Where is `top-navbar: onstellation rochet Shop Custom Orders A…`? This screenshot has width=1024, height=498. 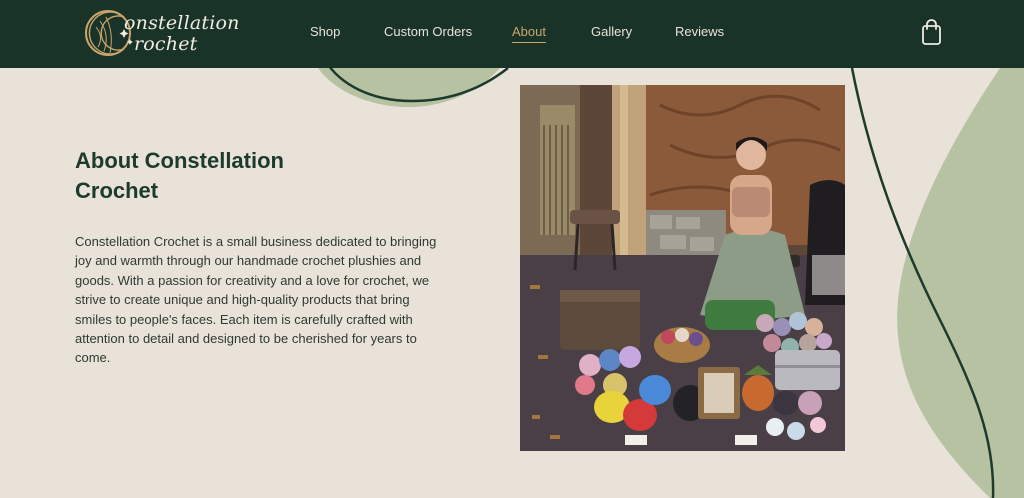
top-navbar: onstellation rochet Shop Custom Orders A… is located at coordinates (512, 34).